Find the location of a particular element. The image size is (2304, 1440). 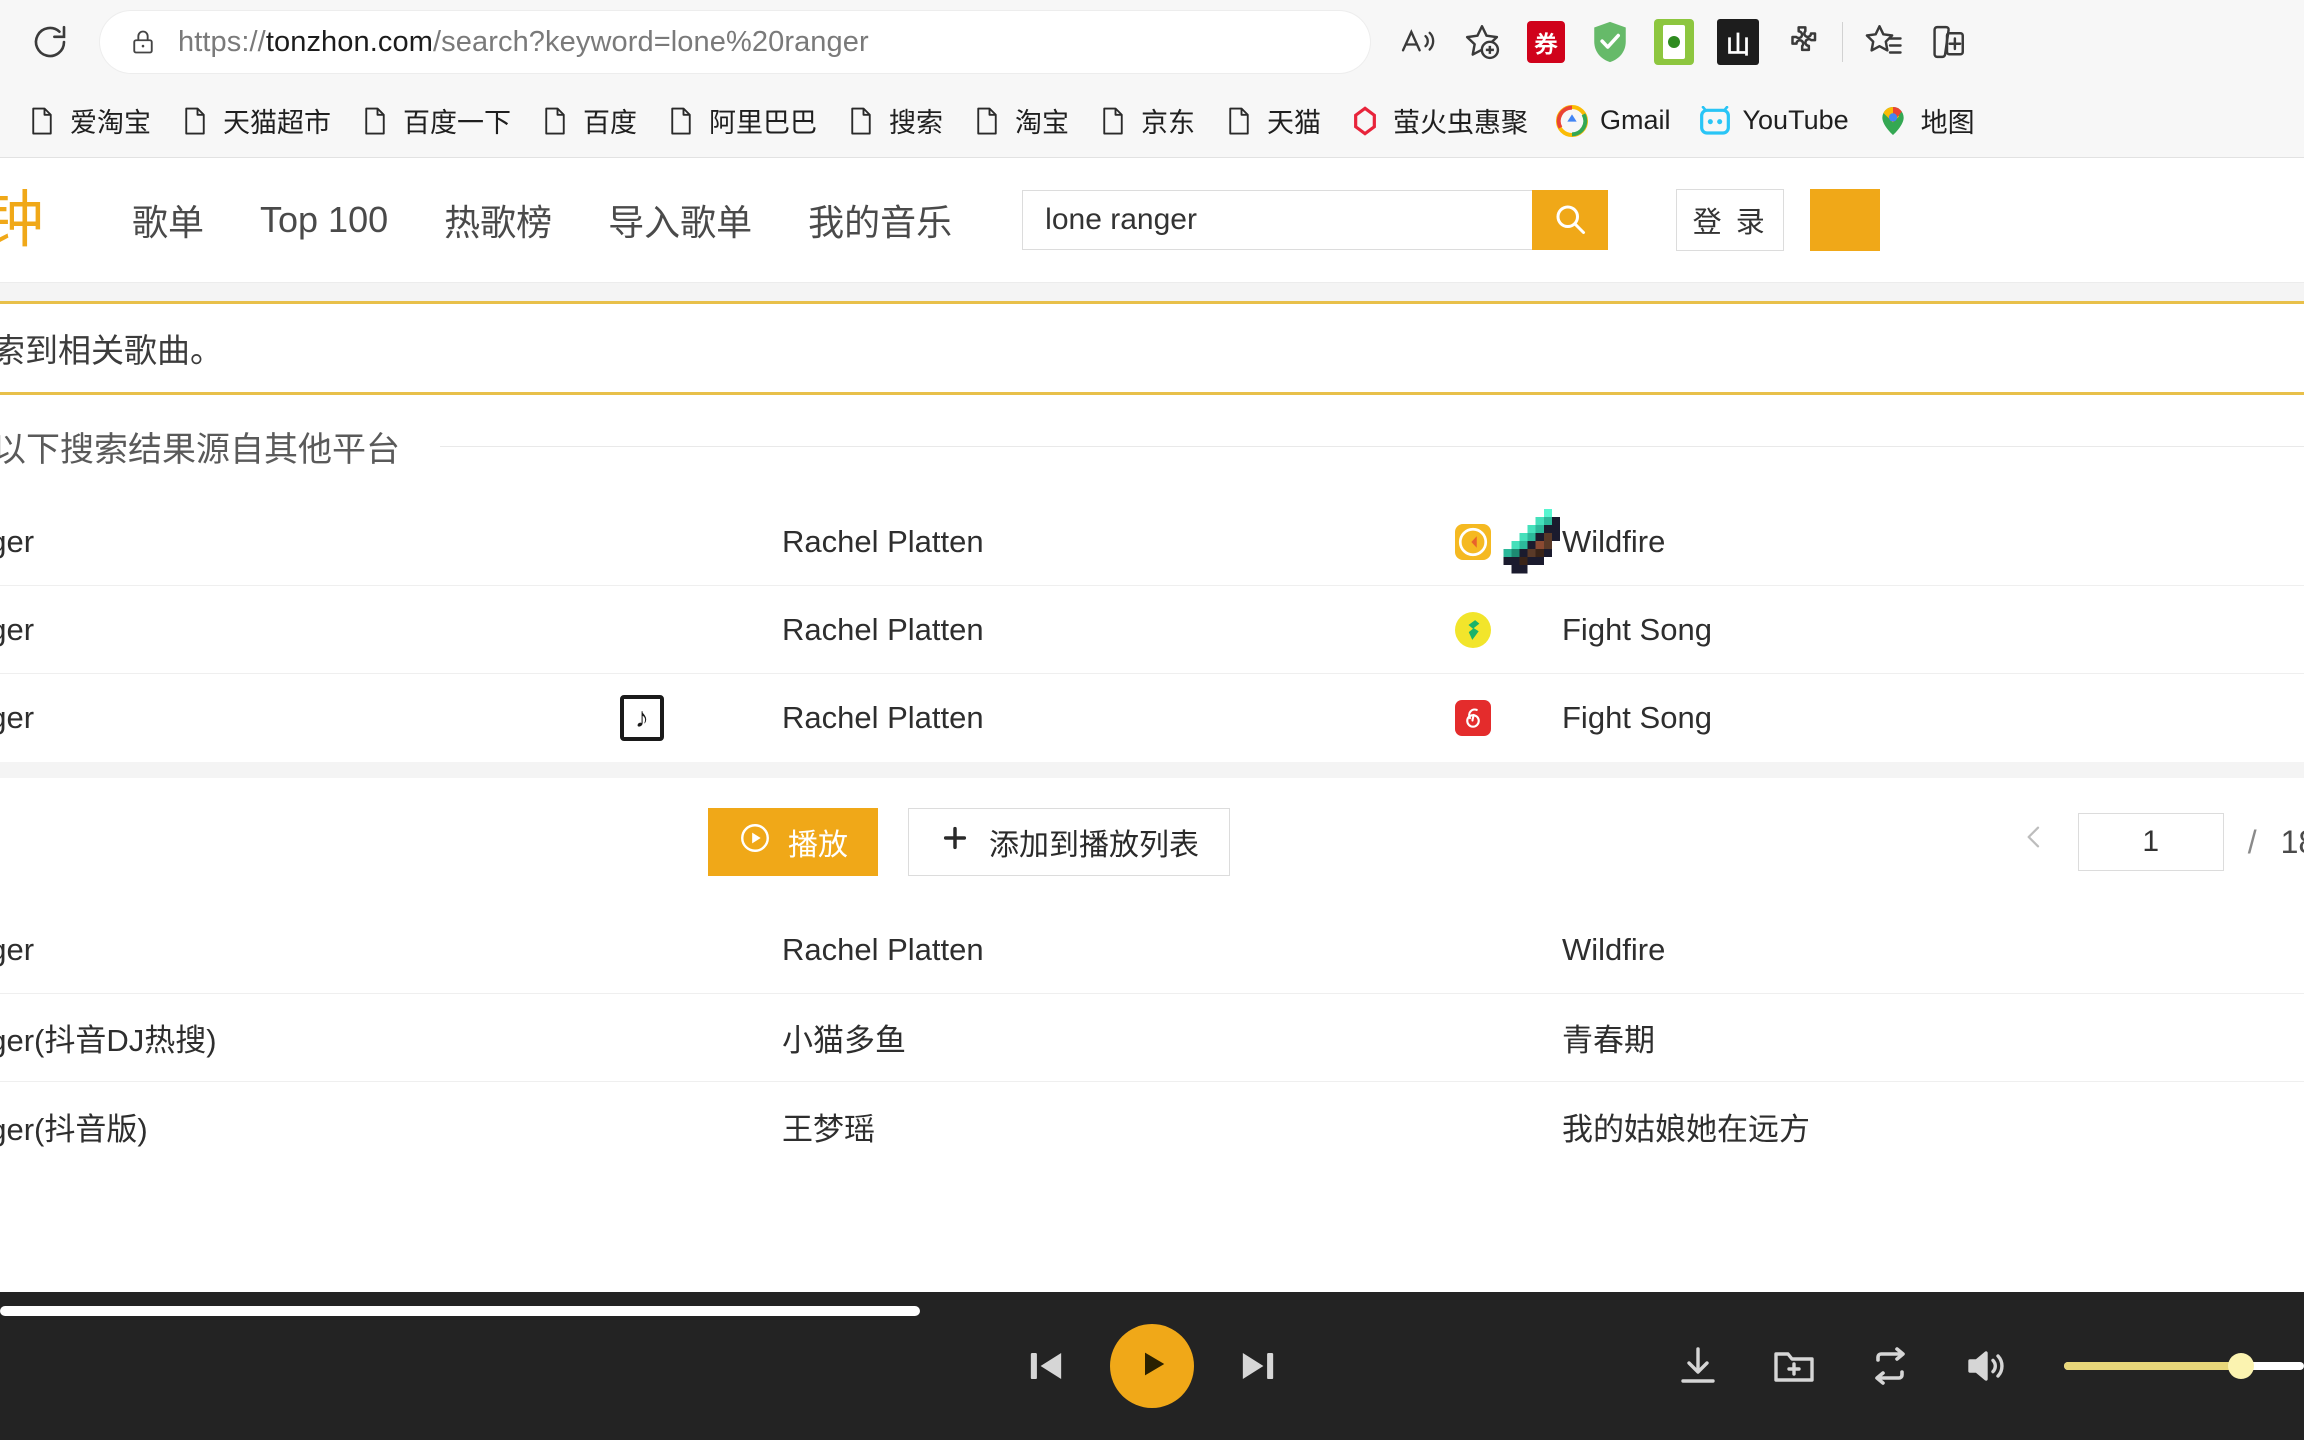

bookmark-item: Gmail is located at coordinates (1613, 121).